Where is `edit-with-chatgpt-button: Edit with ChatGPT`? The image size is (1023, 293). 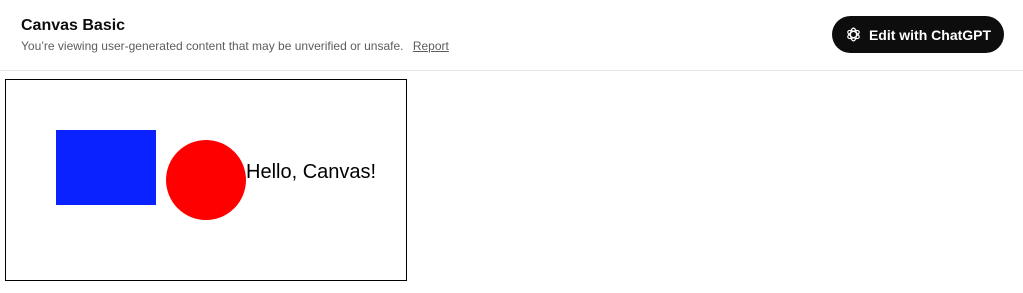 edit-with-chatgpt-button: Edit with ChatGPT is located at coordinates (918, 34).